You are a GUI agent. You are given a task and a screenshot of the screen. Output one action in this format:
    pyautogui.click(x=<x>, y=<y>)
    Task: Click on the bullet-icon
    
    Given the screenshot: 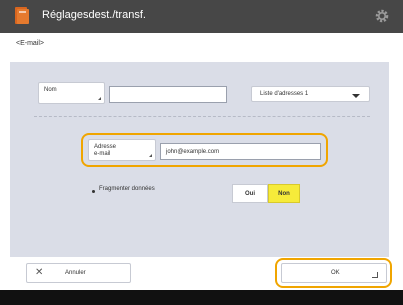 What is the action you would take?
    pyautogui.click(x=93, y=191)
    